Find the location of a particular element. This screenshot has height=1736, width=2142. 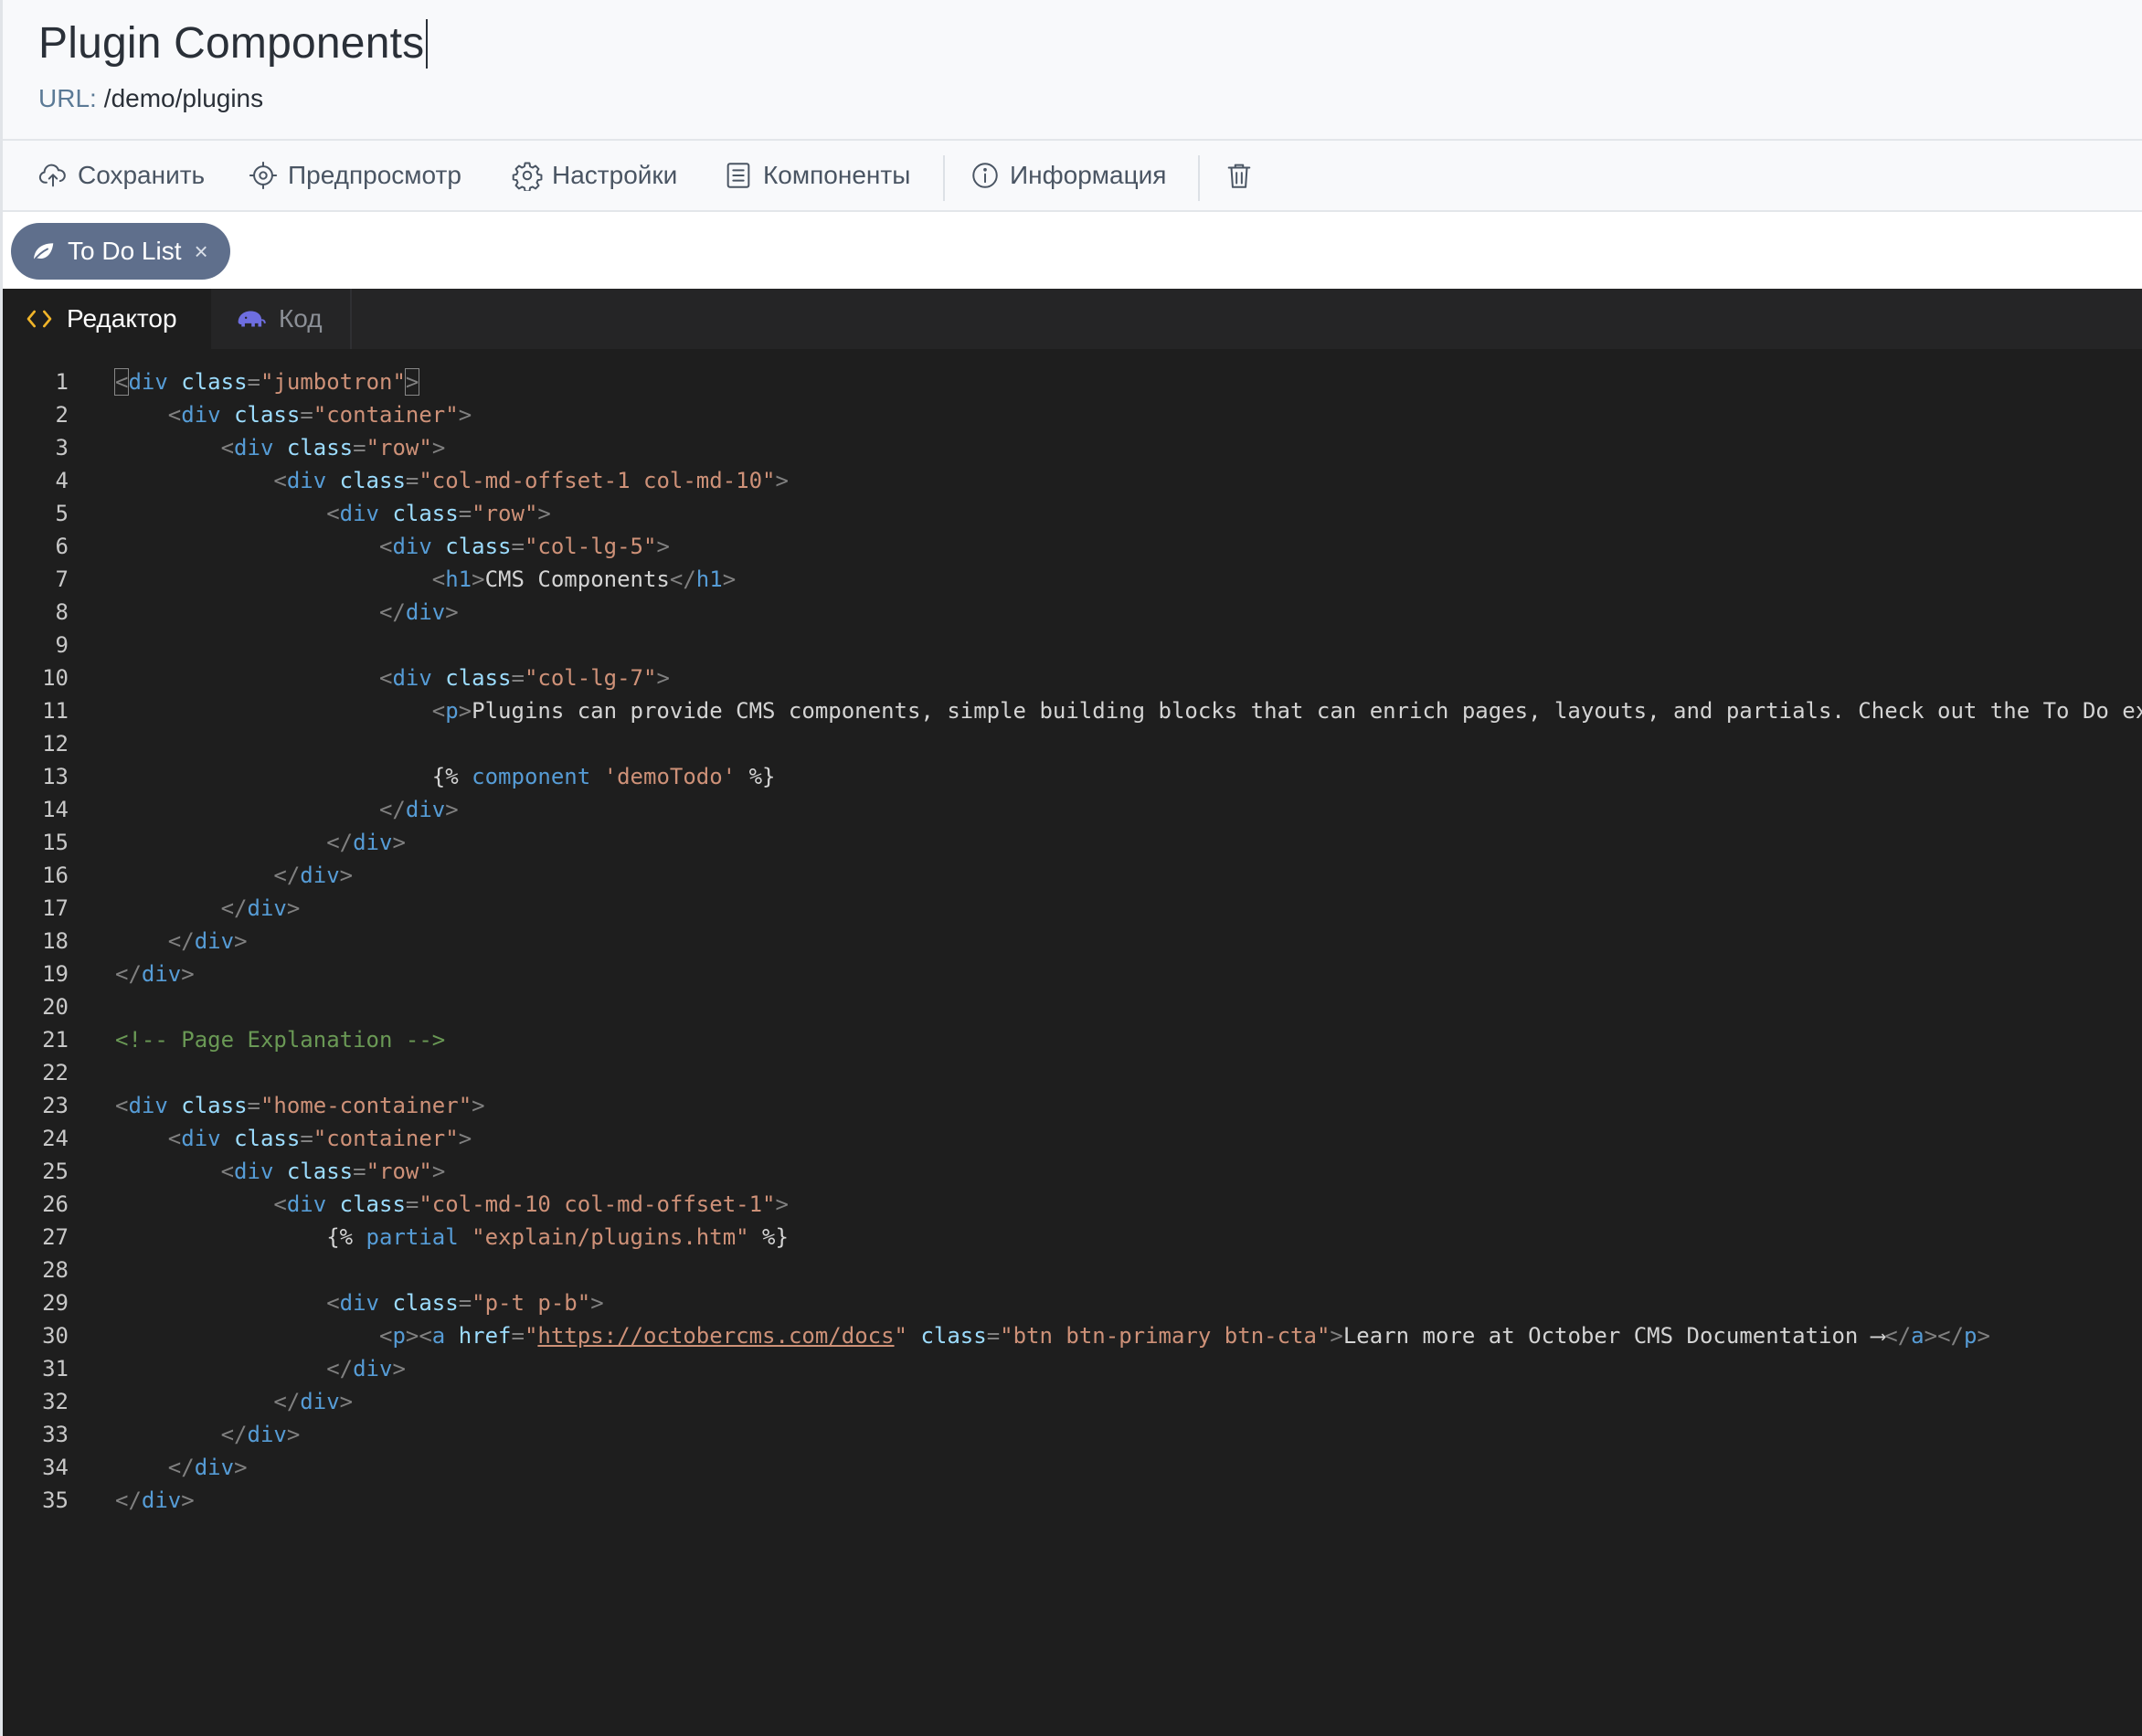

line-number: 12 is located at coordinates (56, 744).